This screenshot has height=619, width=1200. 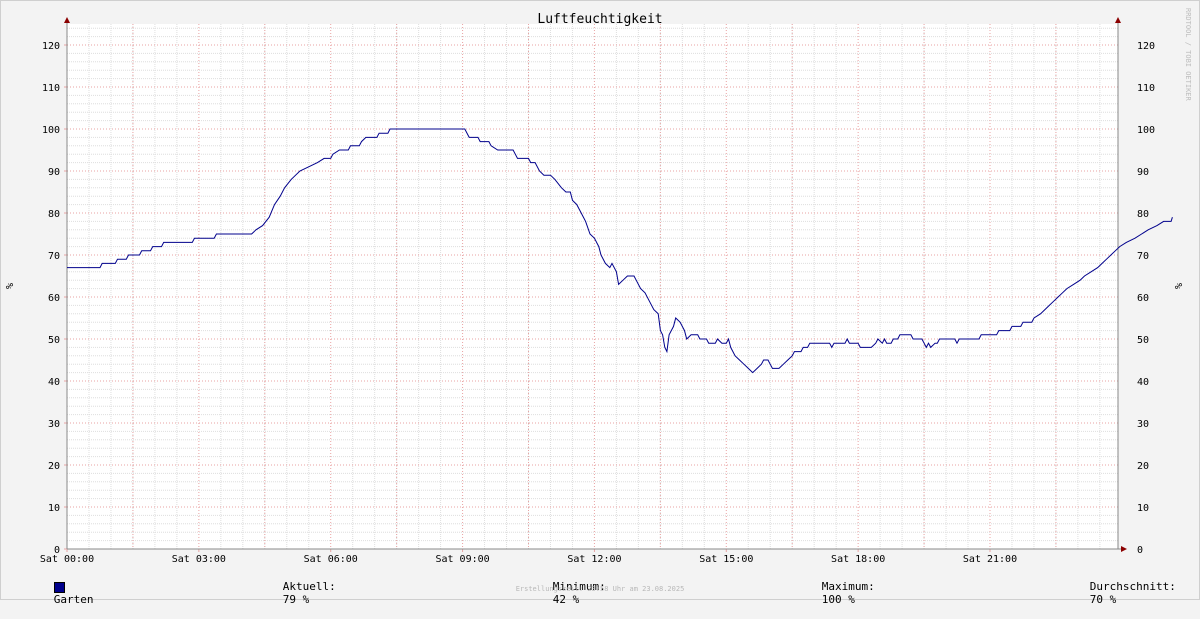 I want to click on legend-maximum: Maximum: 100 %, so click(x=828, y=593).